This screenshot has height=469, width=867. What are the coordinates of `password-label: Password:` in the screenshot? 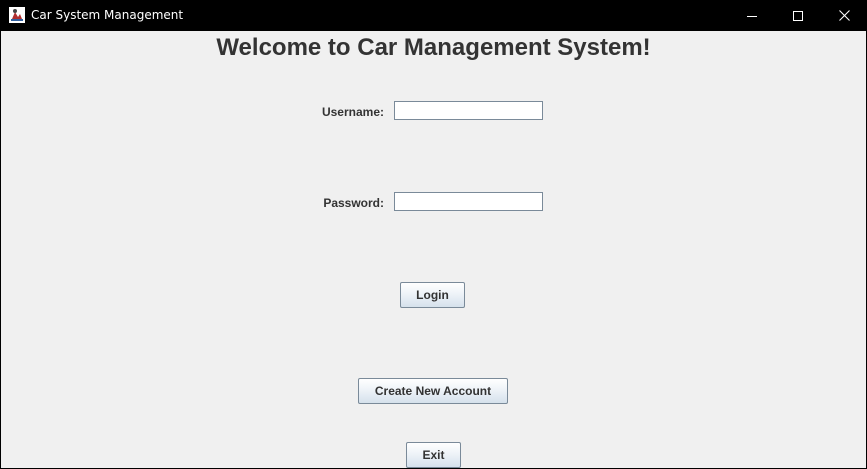 It's located at (353, 203).